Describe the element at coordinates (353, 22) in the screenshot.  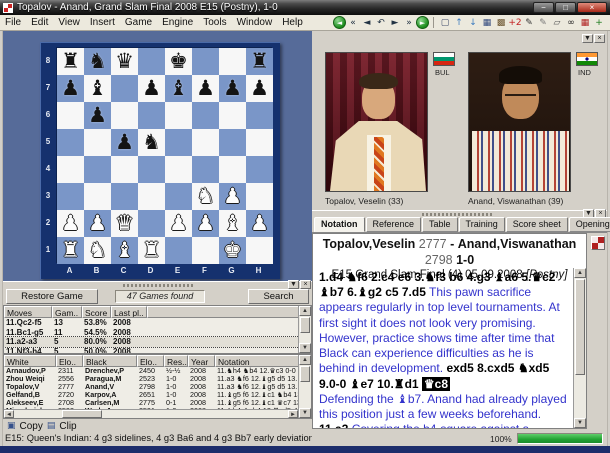
I see `takeback-icon: «` at that location.